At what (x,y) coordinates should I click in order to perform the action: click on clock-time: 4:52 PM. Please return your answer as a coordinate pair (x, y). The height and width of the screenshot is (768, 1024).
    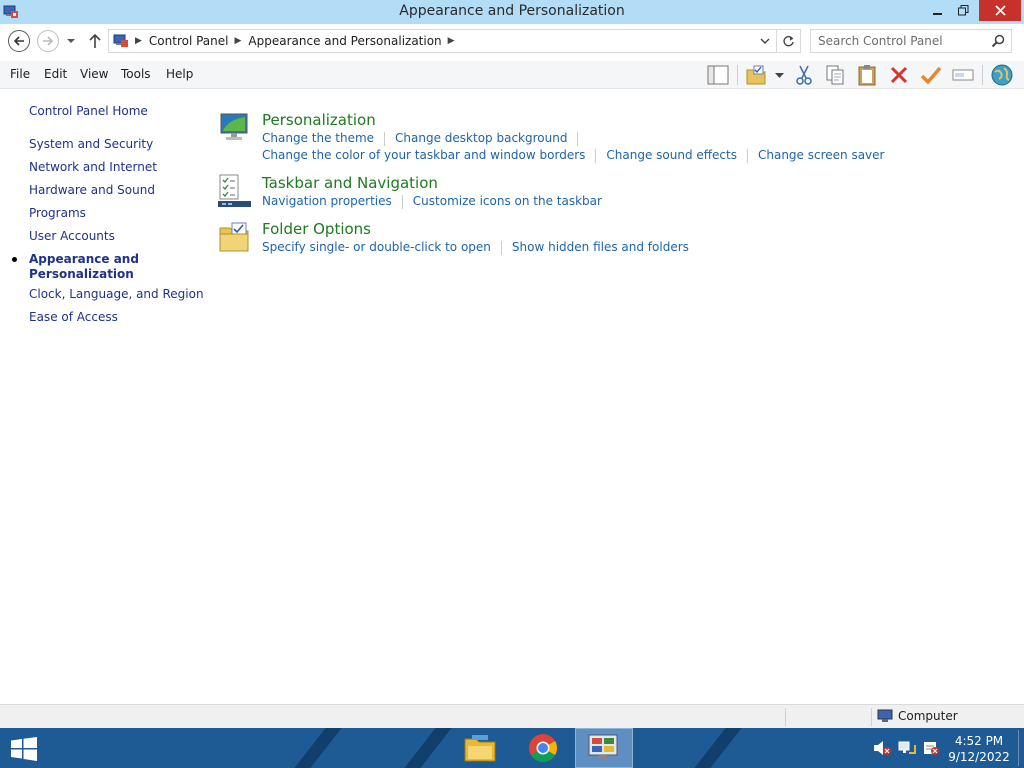
    Looking at the image, I should click on (979, 741).